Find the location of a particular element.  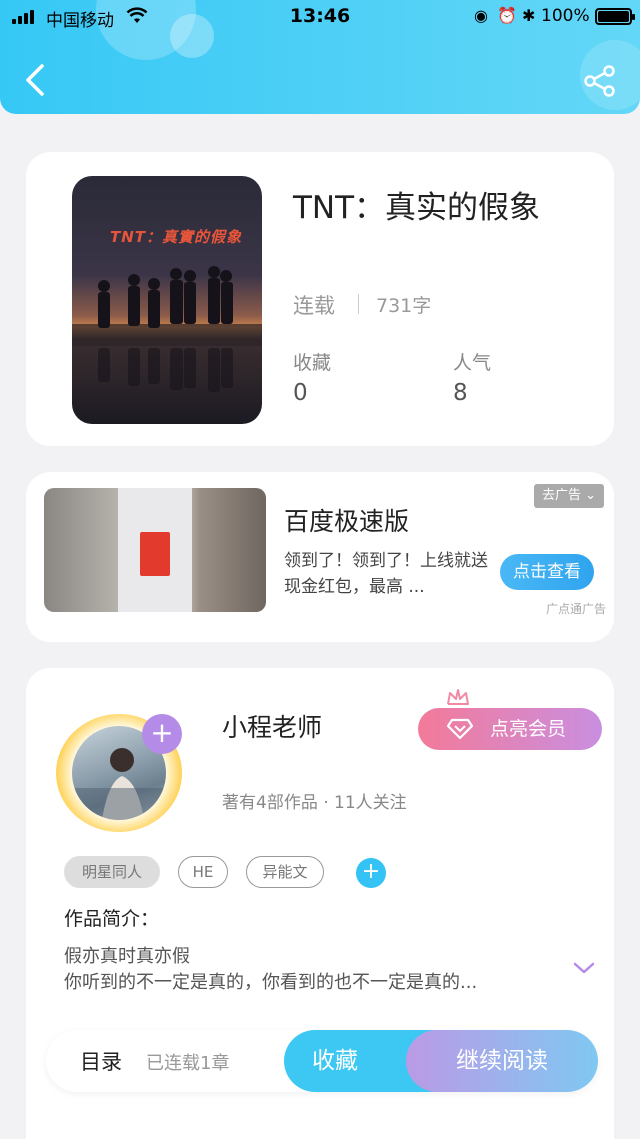

ad-phone-screen is located at coordinates (155, 550).